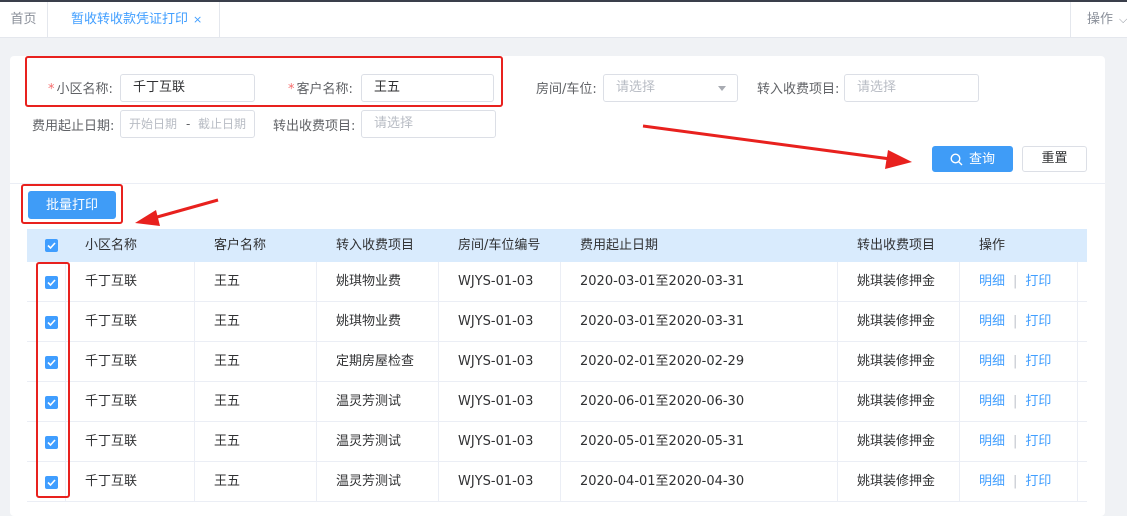 The image size is (1127, 516). What do you see at coordinates (147, 218) in the screenshot?
I see `annotation-arrowhead-batch` at bounding box center [147, 218].